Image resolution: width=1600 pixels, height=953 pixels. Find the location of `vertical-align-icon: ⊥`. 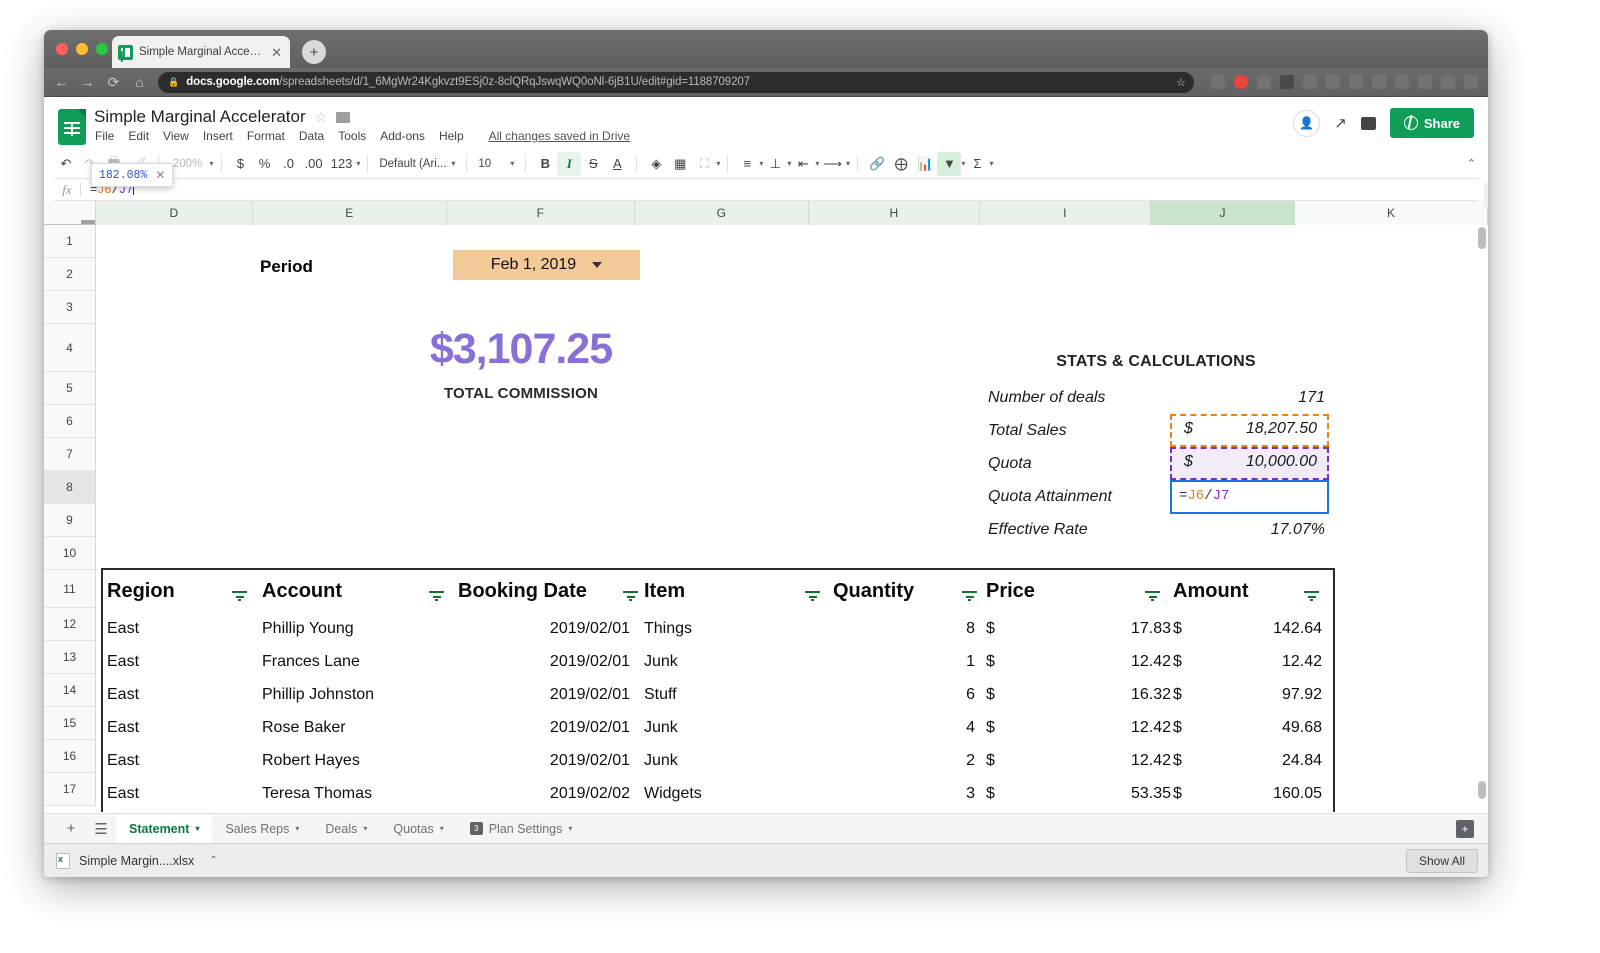

vertical-align-icon: ⊥ is located at coordinates (775, 164).